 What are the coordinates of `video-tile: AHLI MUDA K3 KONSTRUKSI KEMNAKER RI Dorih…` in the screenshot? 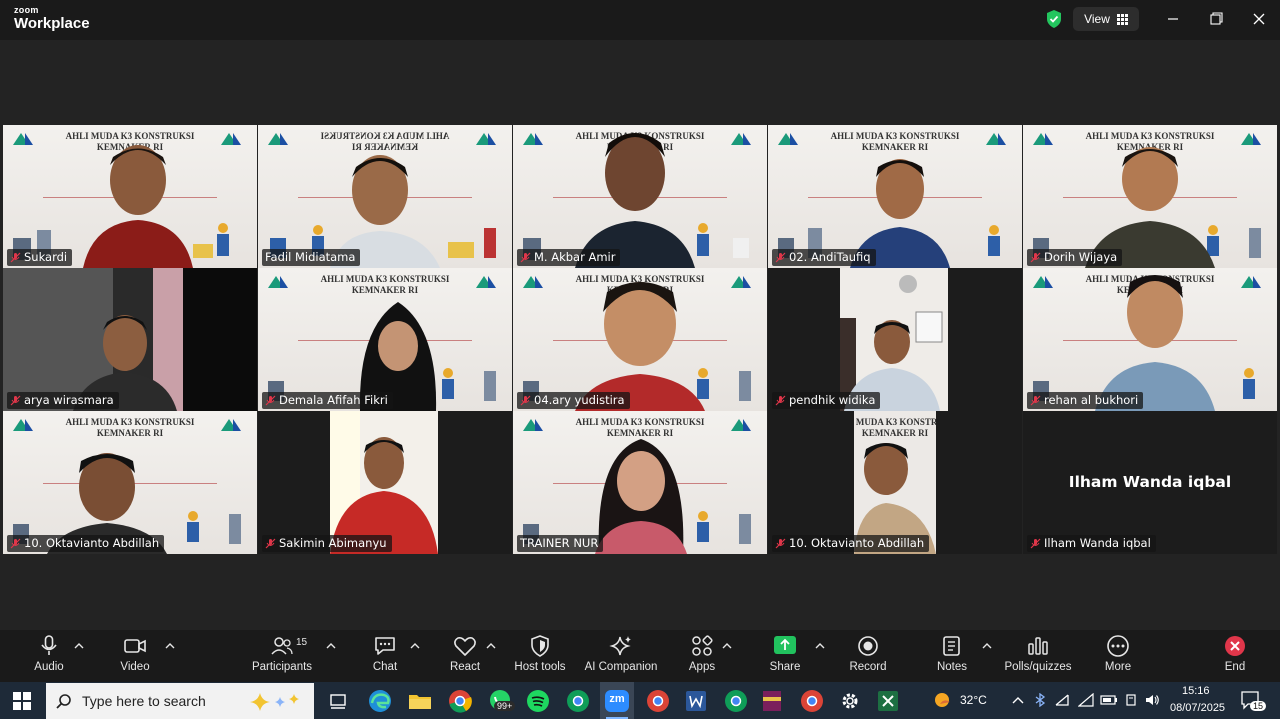 It's located at (1150, 196).